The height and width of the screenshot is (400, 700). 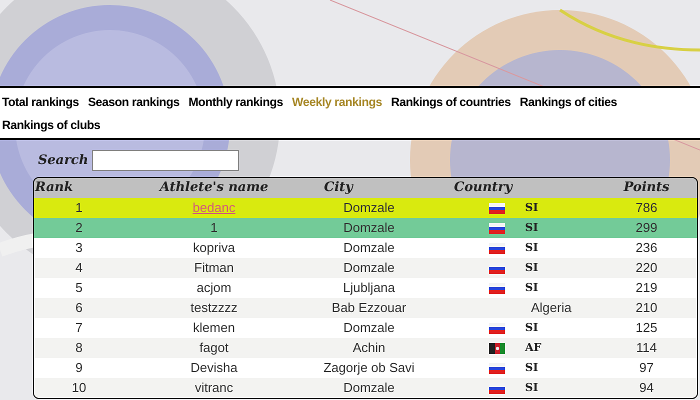 What do you see at coordinates (236, 102) in the screenshot?
I see `nav-link: Monthly rankings` at bounding box center [236, 102].